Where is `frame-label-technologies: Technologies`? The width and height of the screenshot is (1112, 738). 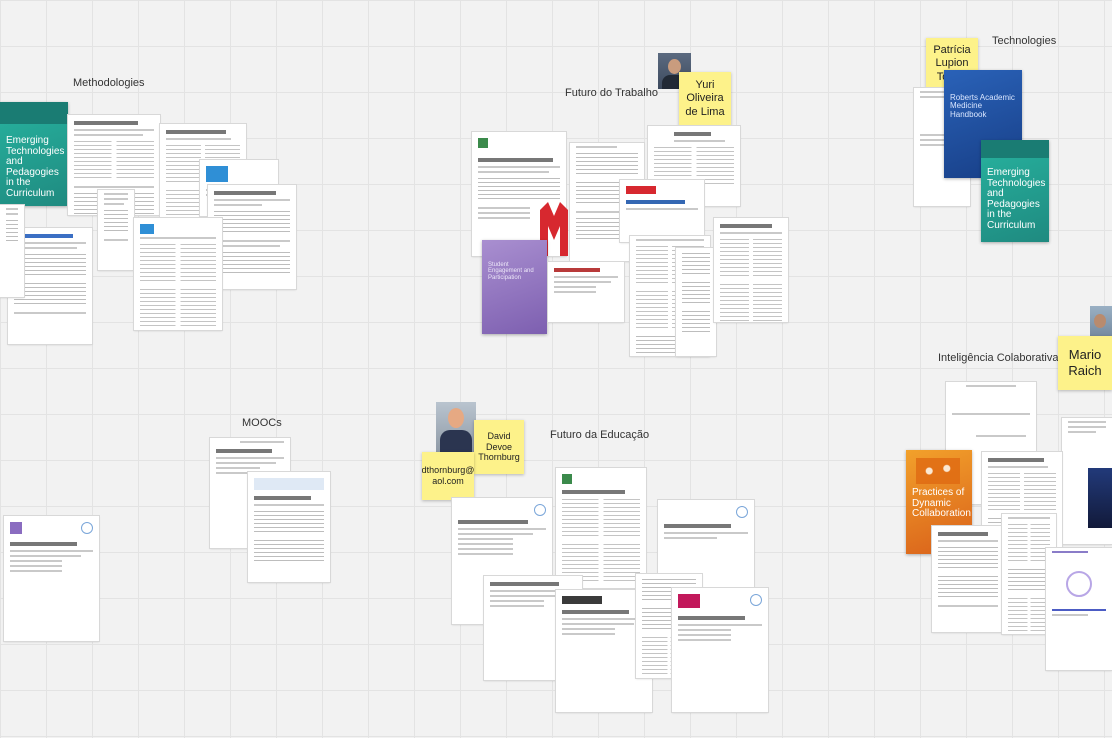 frame-label-technologies: Technologies is located at coordinates (1024, 41).